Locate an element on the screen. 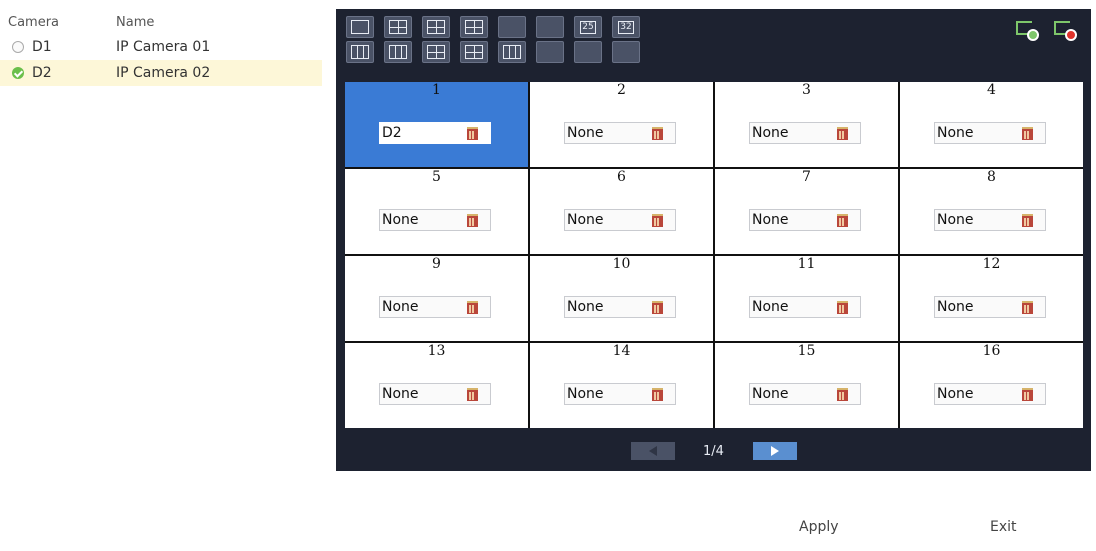  window-number: 4 is located at coordinates (991, 90).